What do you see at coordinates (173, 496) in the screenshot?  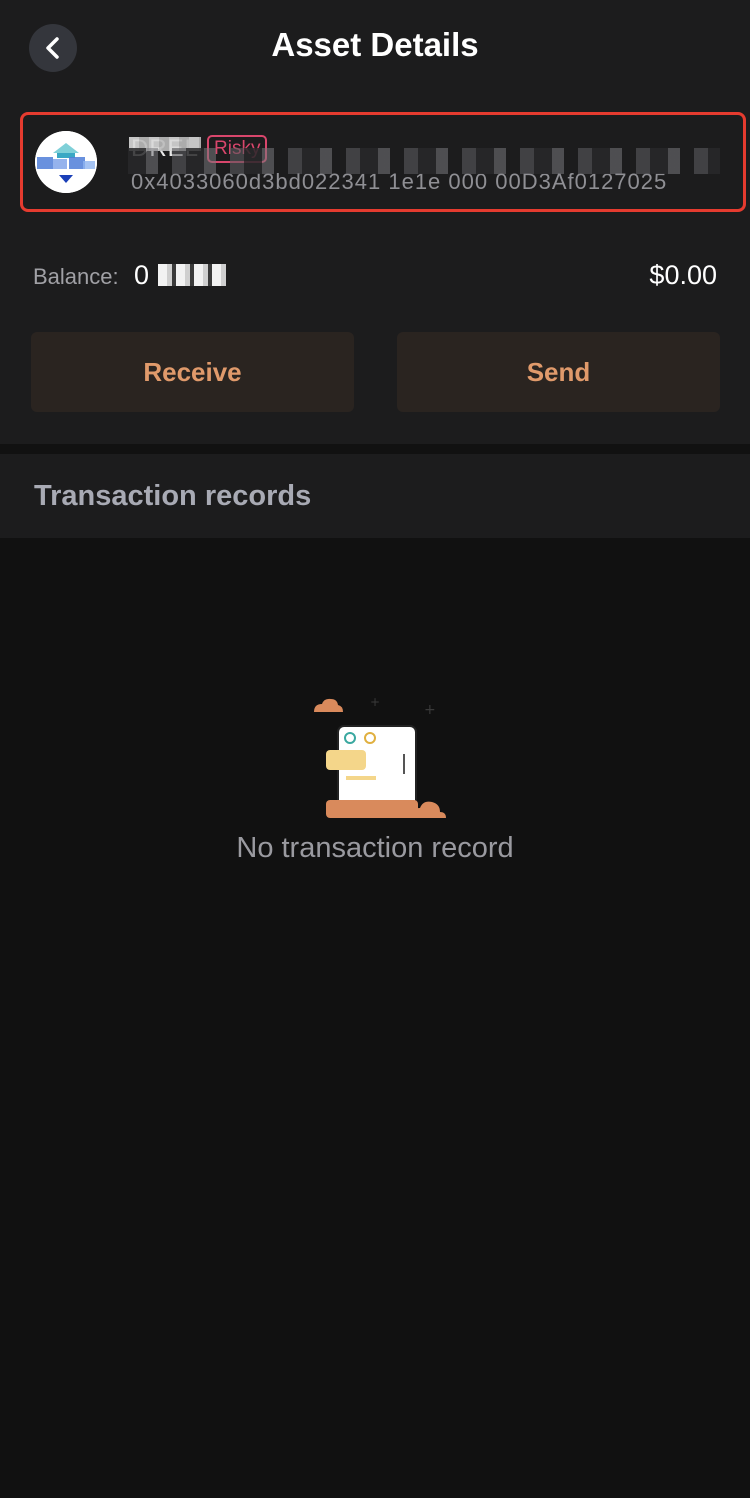 I see `section-title: Transaction records` at bounding box center [173, 496].